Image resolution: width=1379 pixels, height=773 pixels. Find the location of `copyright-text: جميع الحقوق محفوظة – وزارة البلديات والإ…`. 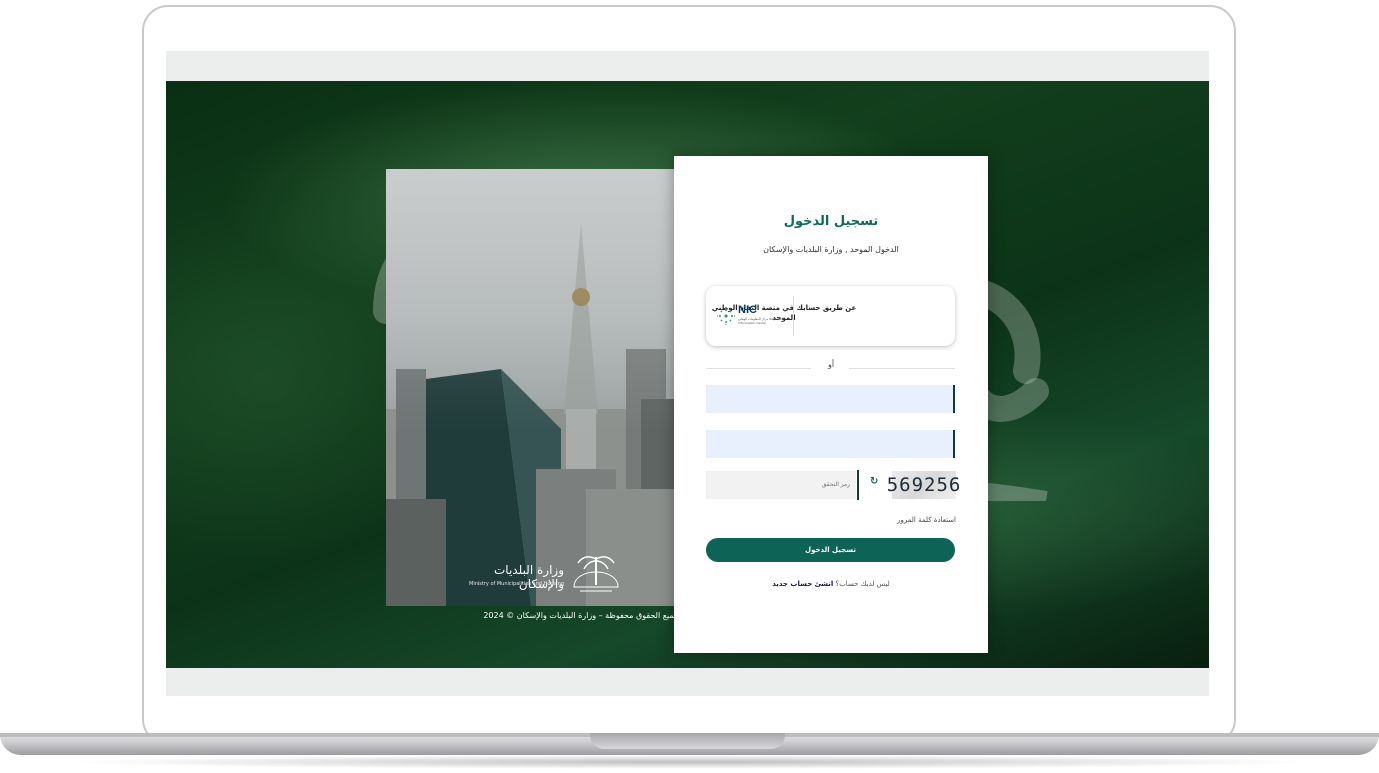

copyright-text: جميع الحقوق محفوظة – وزارة البلديات والإ… is located at coordinates (581, 615).